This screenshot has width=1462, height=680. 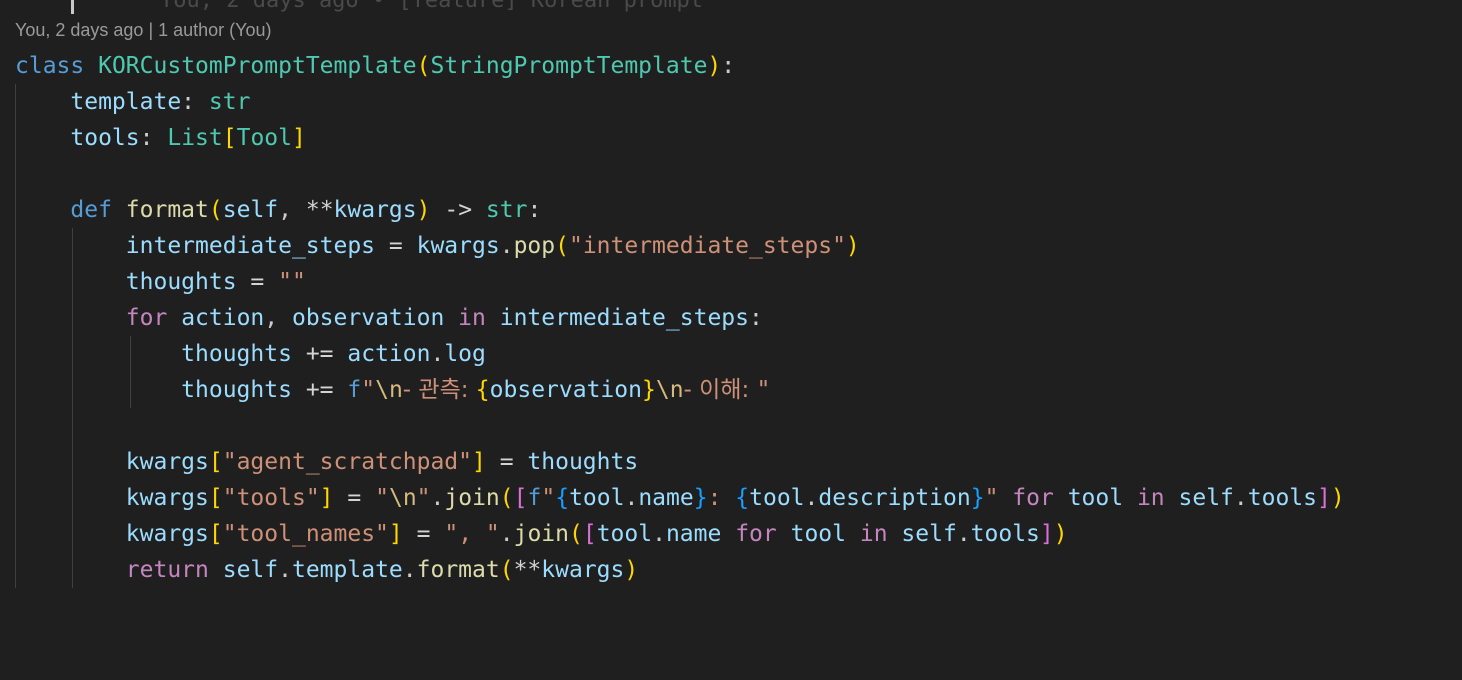 What do you see at coordinates (188, 138) in the screenshot?
I see `code-line: tools: List[Tool]` at bounding box center [188, 138].